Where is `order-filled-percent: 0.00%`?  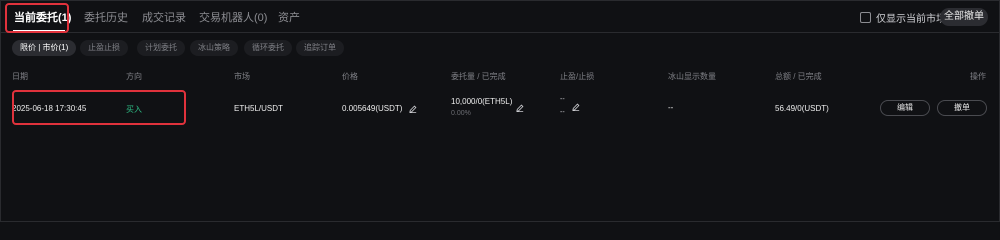
order-filled-percent: 0.00% is located at coordinates (461, 113).